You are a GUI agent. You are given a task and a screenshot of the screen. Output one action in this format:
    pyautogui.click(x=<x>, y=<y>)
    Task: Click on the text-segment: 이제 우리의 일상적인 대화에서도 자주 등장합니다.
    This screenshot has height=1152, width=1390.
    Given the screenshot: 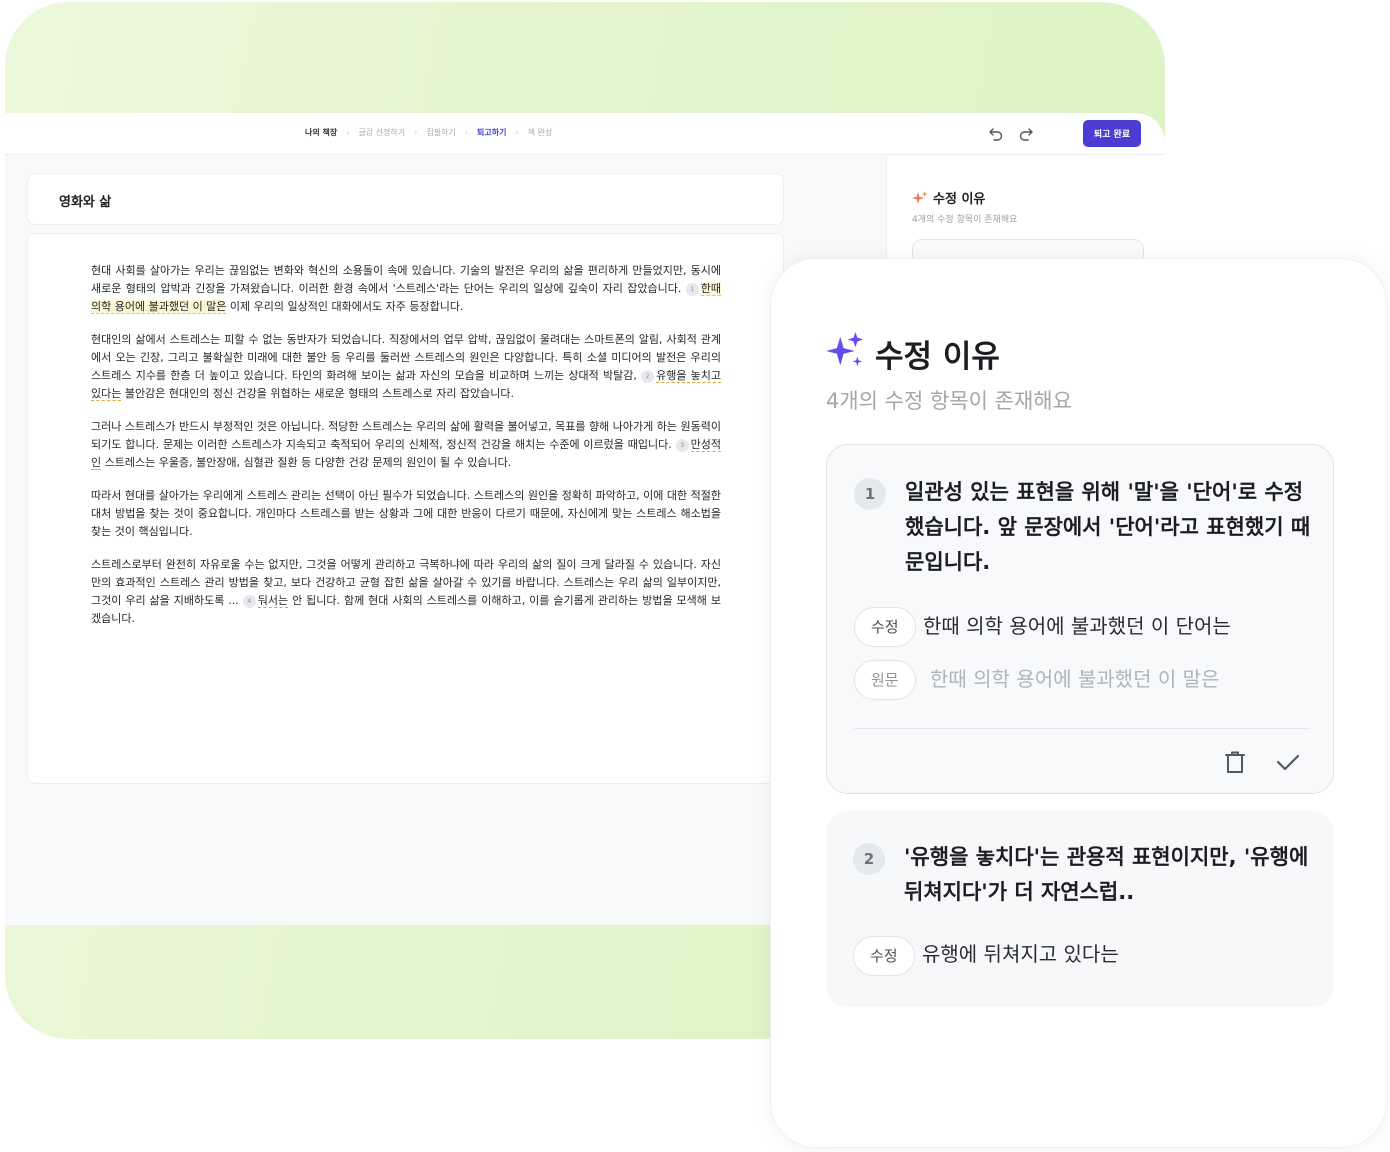 What is the action you would take?
    pyautogui.click(x=345, y=306)
    